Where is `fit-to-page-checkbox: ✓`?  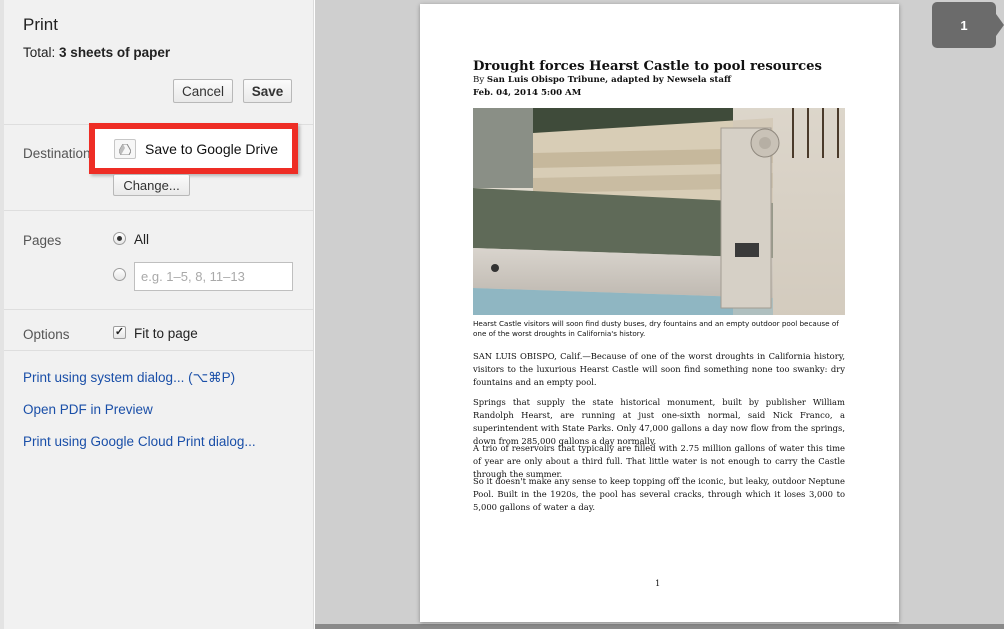
fit-to-page-checkbox: ✓ is located at coordinates (119, 332).